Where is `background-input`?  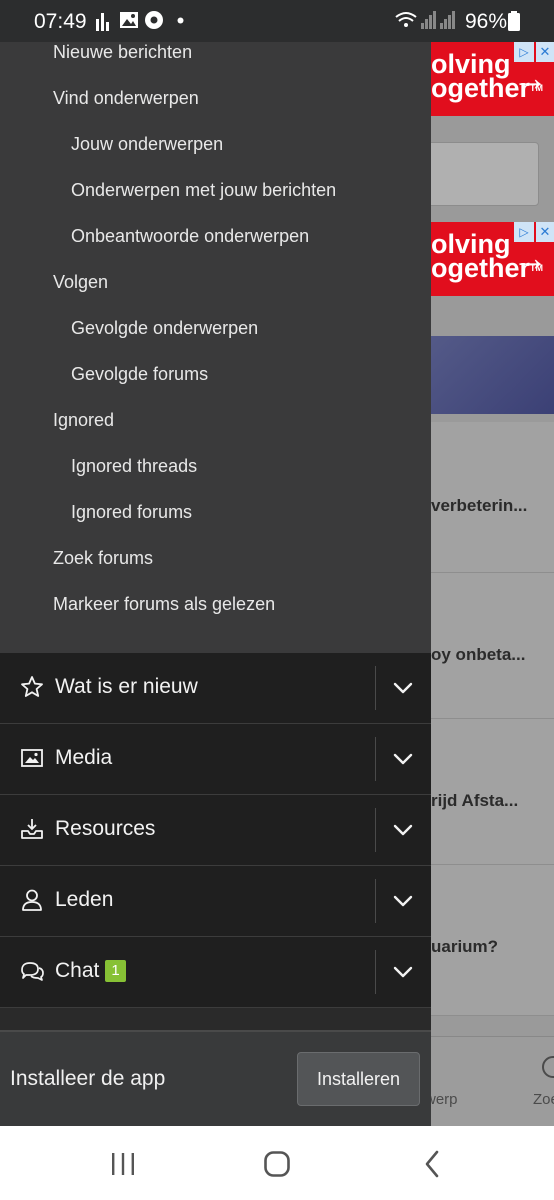 background-input is located at coordinates (485, 174).